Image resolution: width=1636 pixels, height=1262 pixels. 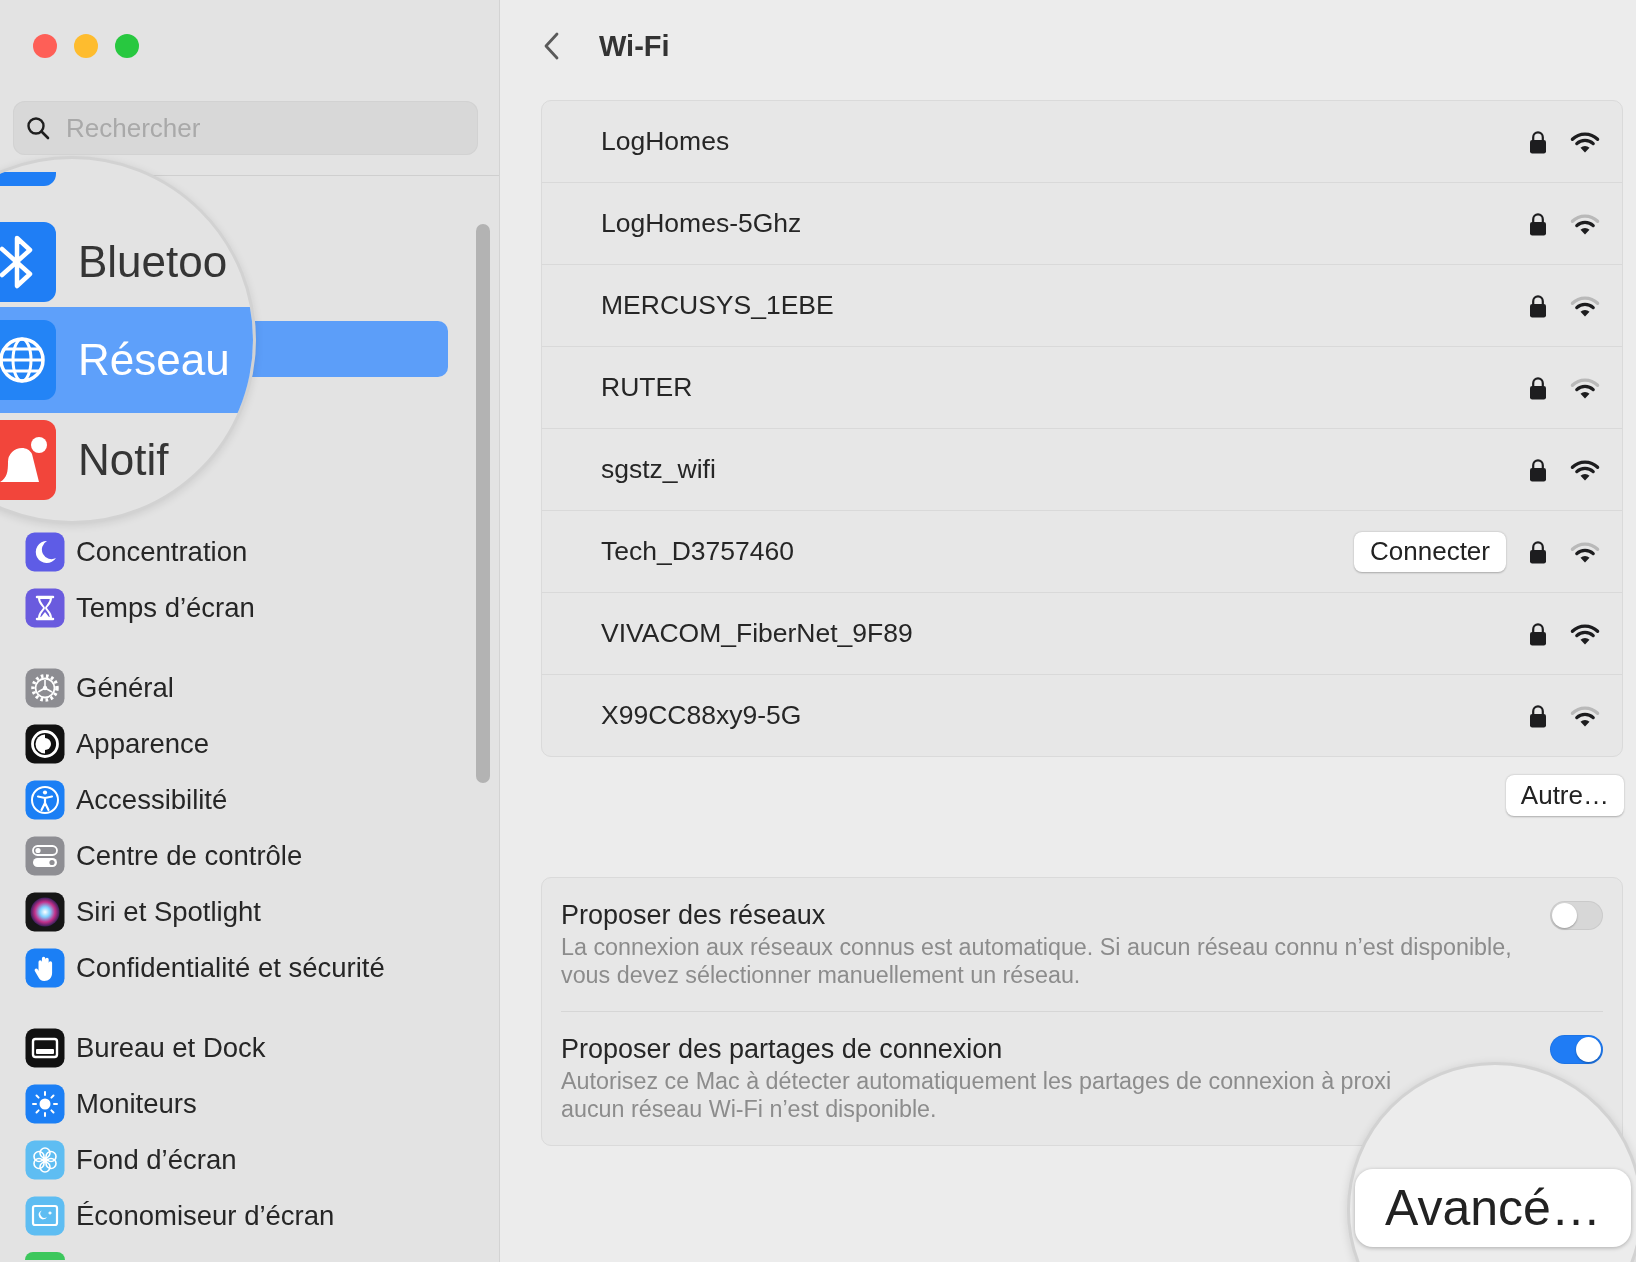 What do you see at coordinates (45, 688) in the screenshot?
I see `gear-icon` at bounding box center [45, 688].